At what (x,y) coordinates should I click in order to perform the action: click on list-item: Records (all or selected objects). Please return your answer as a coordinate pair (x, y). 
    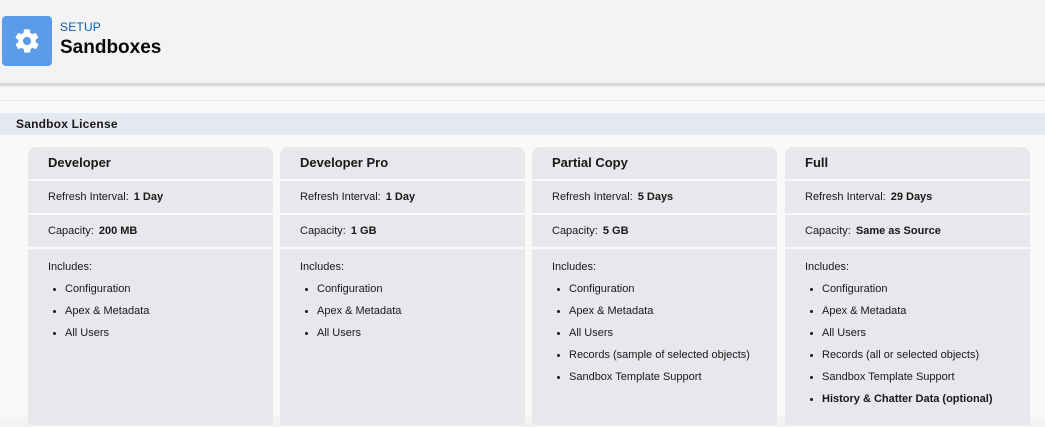
    Looking at the image, I should click on (917, 355).